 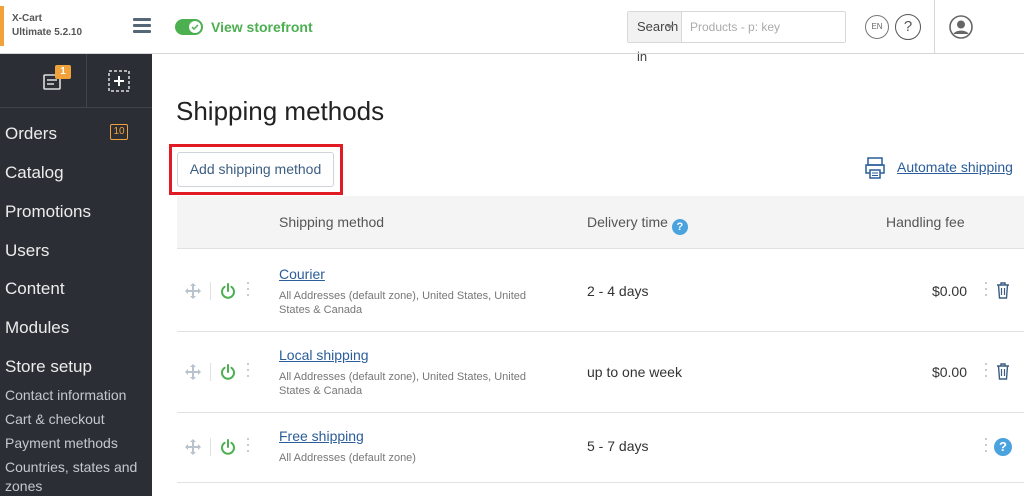 What do you see at coordinates (2, 26) in the screenshot?
I see `brand-accent` at bounding box center [2, 26].